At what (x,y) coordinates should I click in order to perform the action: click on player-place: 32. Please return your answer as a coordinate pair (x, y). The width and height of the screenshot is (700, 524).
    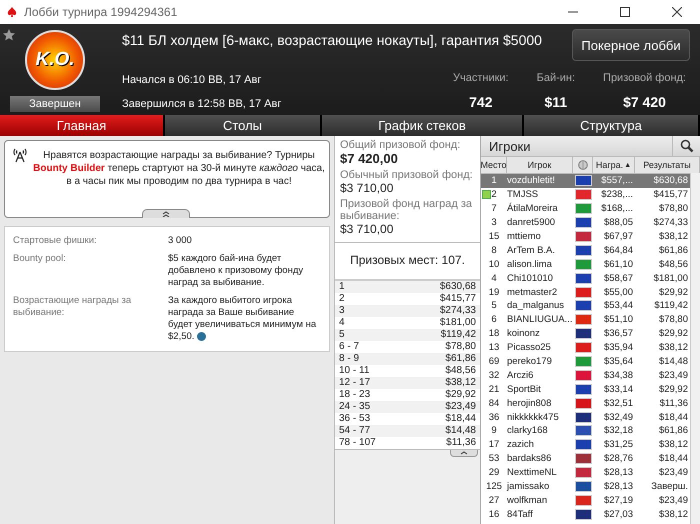
    Looking at the image, I should click on (494, 375).